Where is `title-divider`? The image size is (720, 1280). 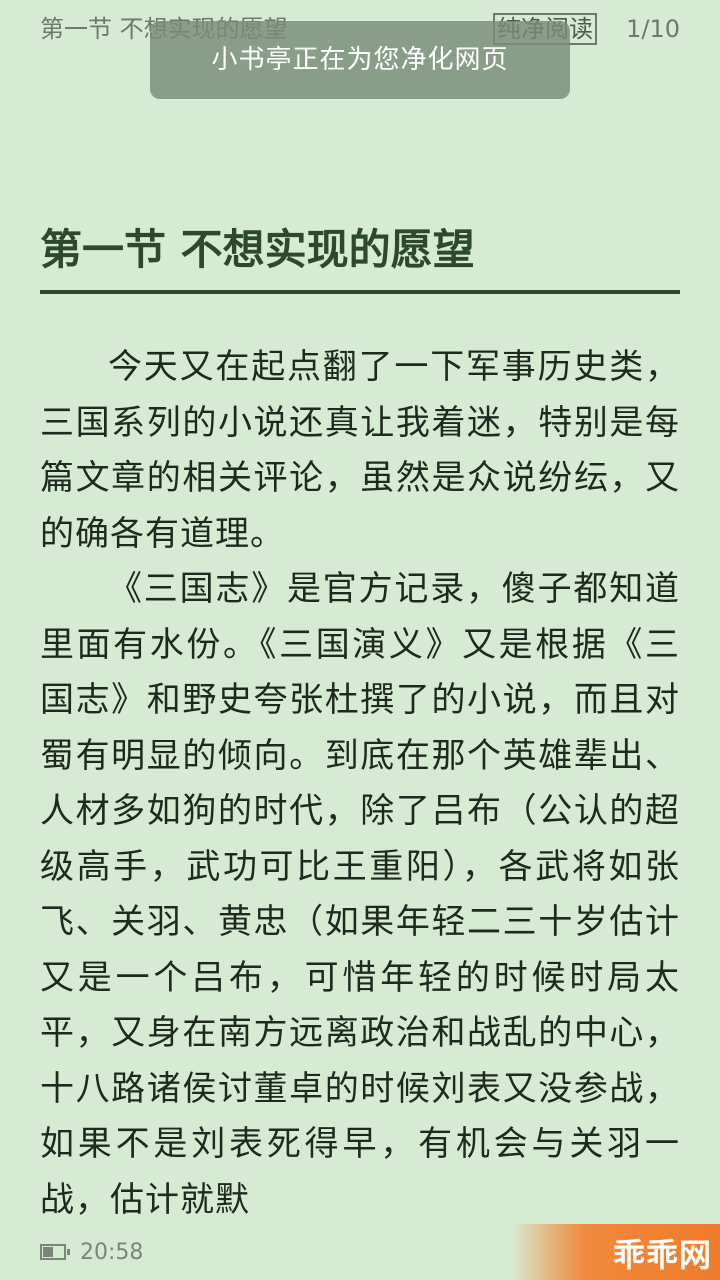 title-divider is located at coordinates (360, 292).